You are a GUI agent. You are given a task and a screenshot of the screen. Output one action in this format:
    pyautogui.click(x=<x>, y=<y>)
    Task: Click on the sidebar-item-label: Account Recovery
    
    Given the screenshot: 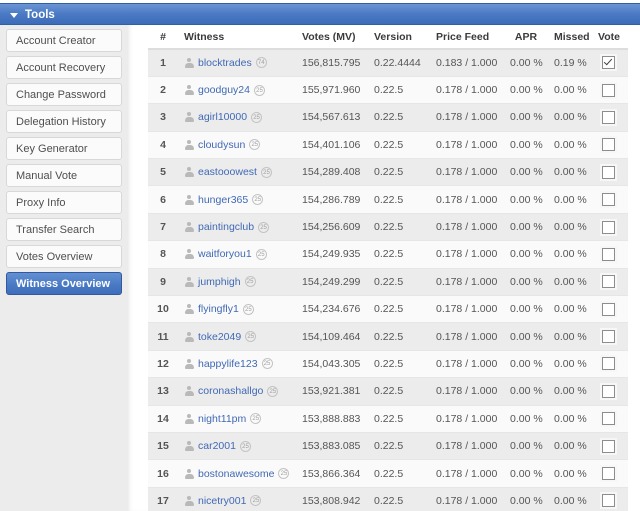 What is the action you would take?
    pyautogui.click(x=61, y=68)
    